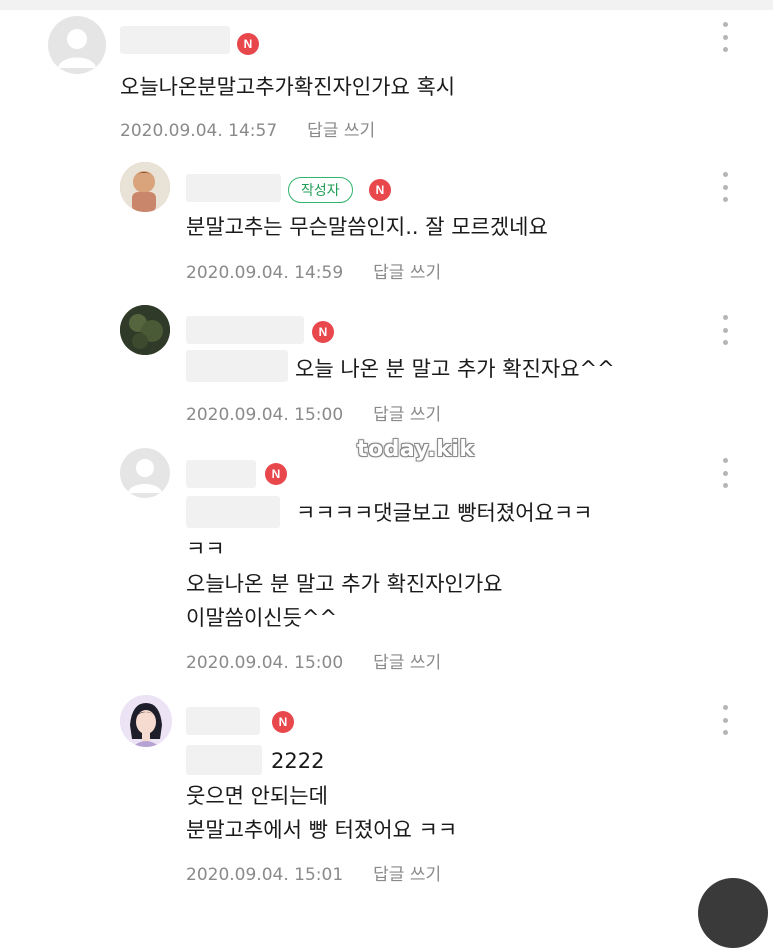 The width and height of the screenshot is (773, 948). Describe the element at coordinates (455, 369) in the screenshot. I see `comment-text: 오늘 나온 분 말고 추가 확진자요^^` at that location.